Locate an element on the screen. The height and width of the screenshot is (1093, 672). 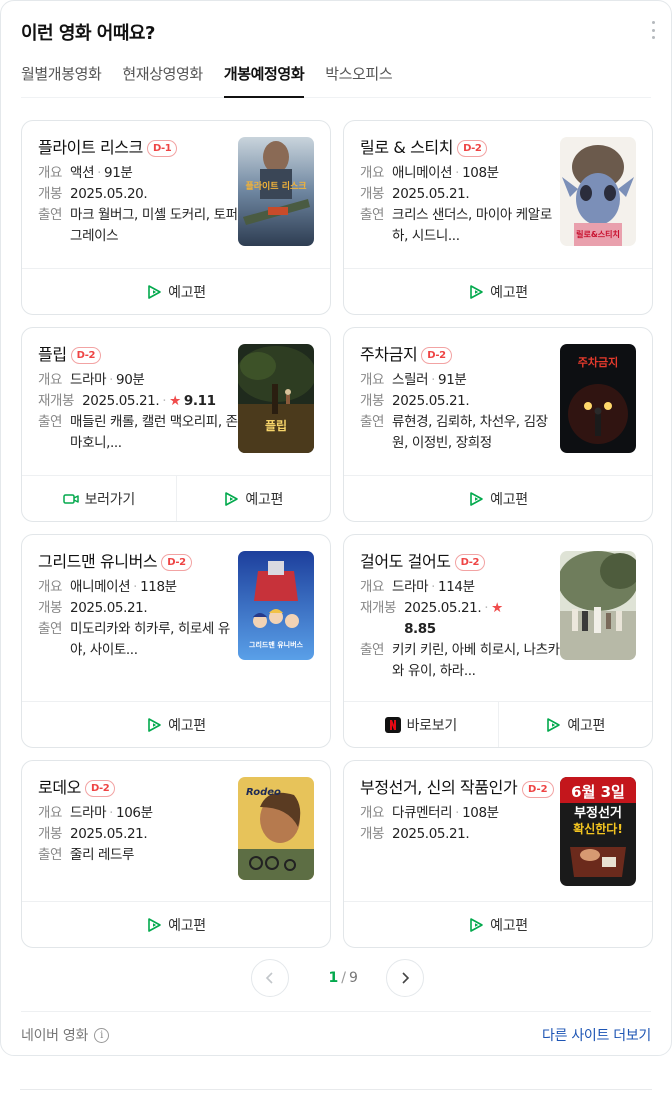
movie-title-line: 부정선거, 신의 작품인가 is located at coordinates (445, 788).